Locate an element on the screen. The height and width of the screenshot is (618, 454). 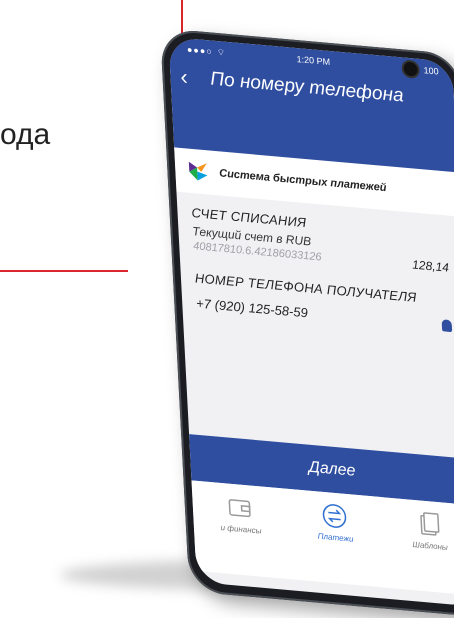
status-right: 100 is located at coordinates (420, 69).